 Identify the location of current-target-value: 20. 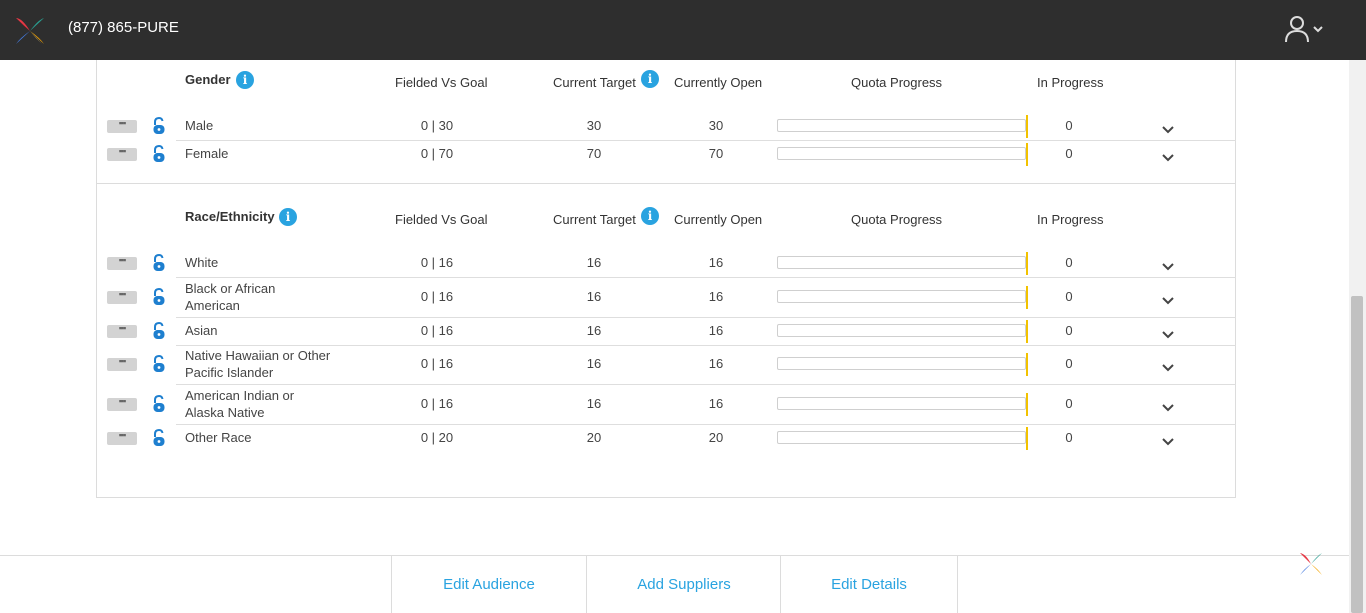
(594, 437).